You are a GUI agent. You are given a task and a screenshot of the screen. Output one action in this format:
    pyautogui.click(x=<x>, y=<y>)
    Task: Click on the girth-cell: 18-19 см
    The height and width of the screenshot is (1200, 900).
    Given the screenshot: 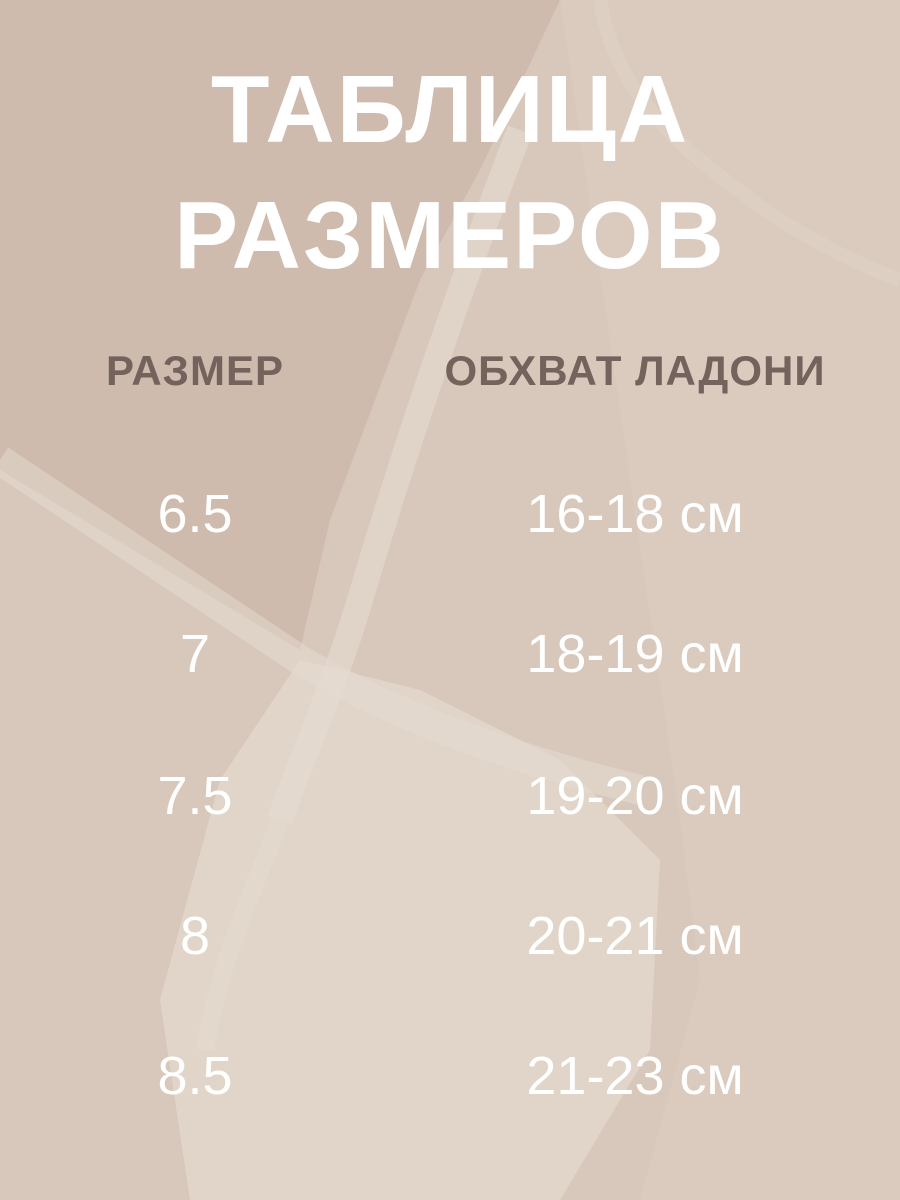 What is the action you would take?
    pyautogui.click(x=635, y=654)
    